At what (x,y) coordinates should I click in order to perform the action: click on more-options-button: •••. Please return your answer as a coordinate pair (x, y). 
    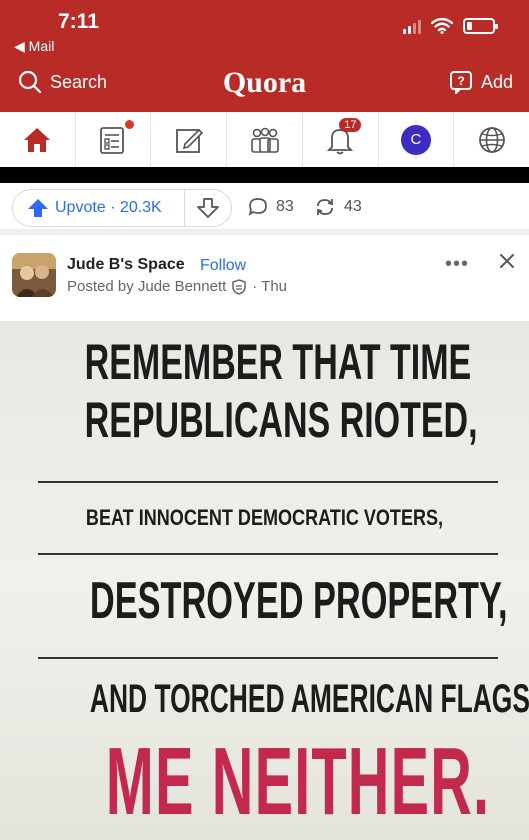
    Looking at the image, I should click on (457, 264).